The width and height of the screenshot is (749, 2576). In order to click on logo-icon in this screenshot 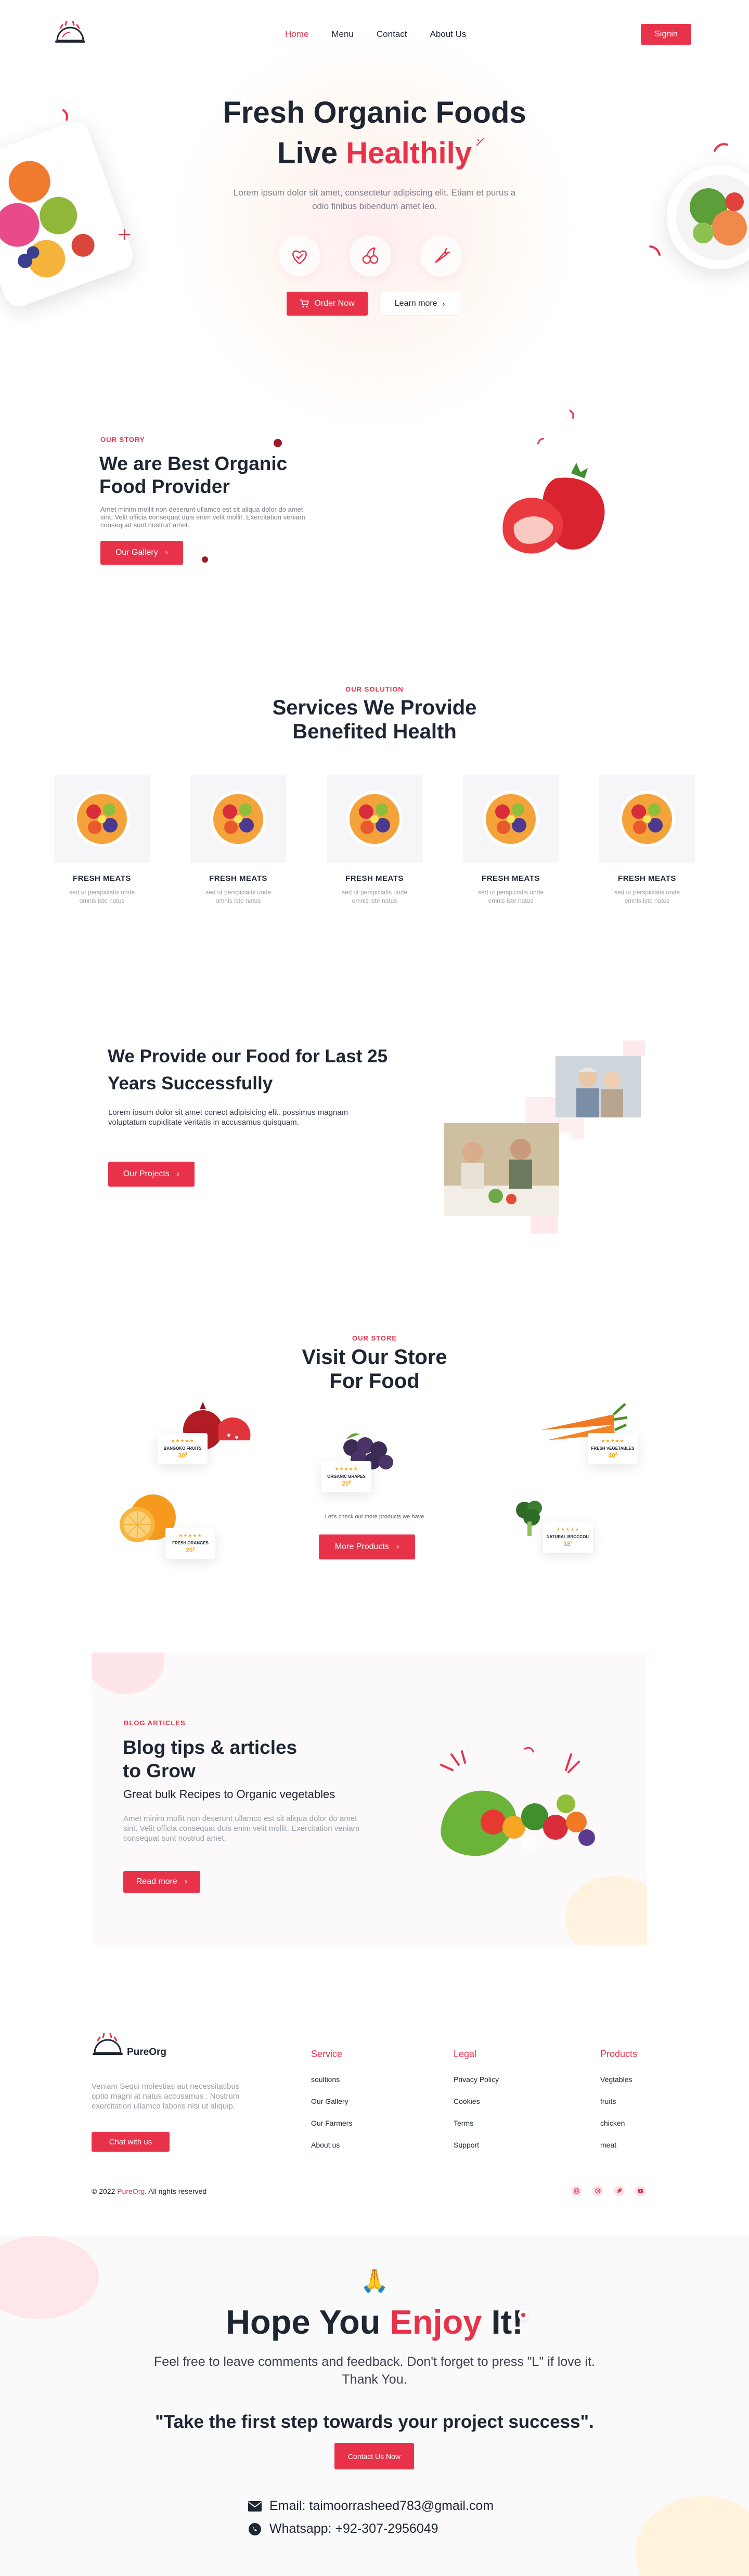, I will do `click(70, 33)`.